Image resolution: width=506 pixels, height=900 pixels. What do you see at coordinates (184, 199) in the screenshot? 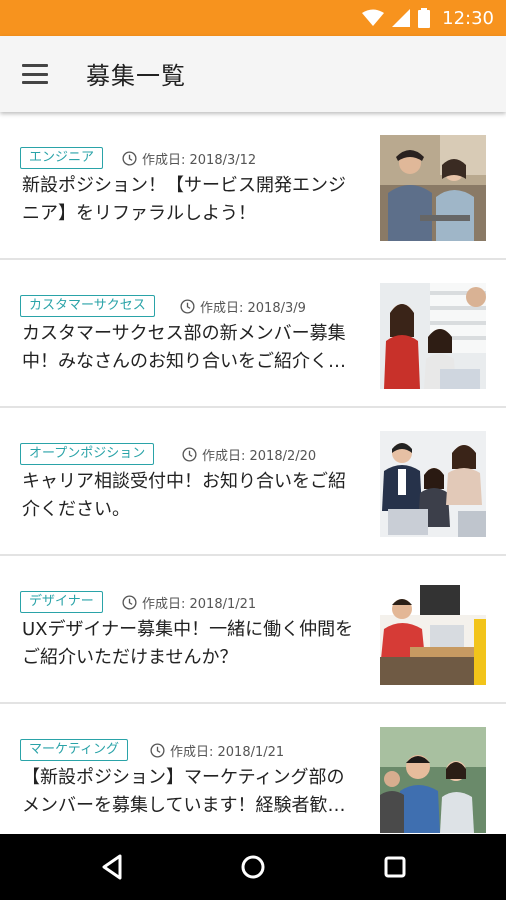
I see `job-title: 新設ポジション！【サービス開発エンジニア】をリファラルしよう！` at bounding box center [184, 199].